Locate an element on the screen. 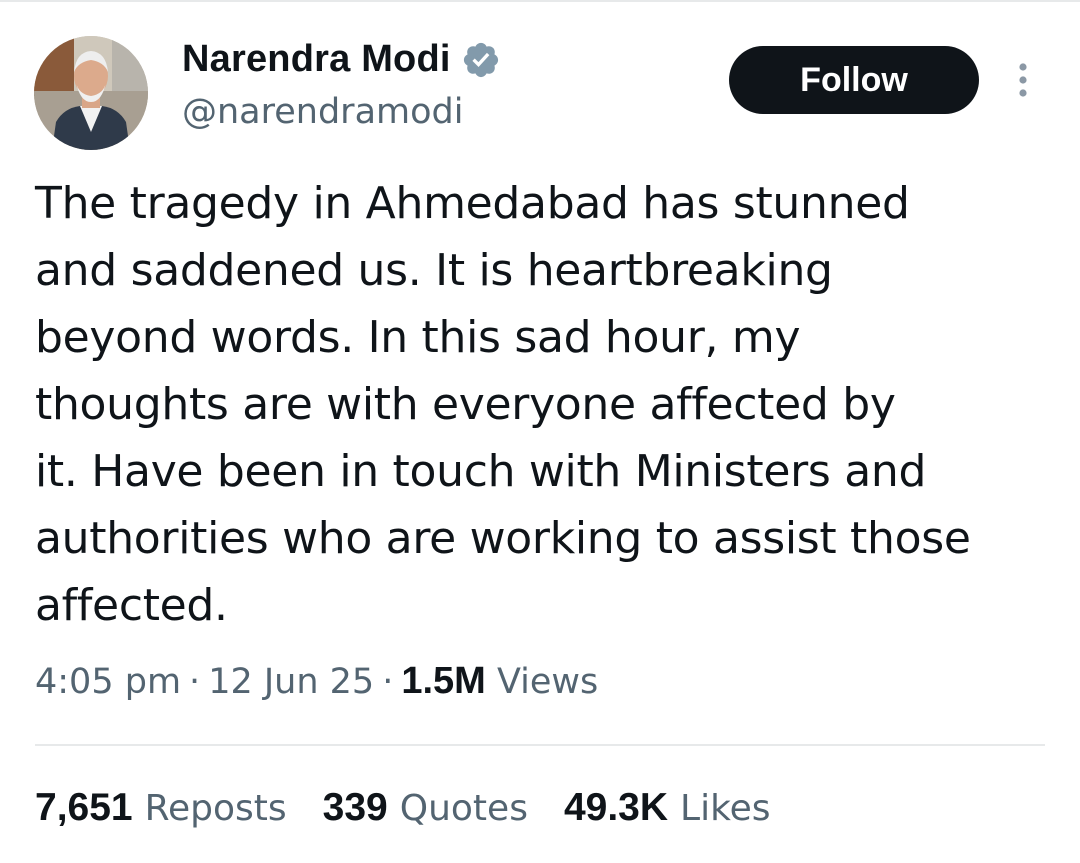  avatar-image is located at coordinates (91, 93).